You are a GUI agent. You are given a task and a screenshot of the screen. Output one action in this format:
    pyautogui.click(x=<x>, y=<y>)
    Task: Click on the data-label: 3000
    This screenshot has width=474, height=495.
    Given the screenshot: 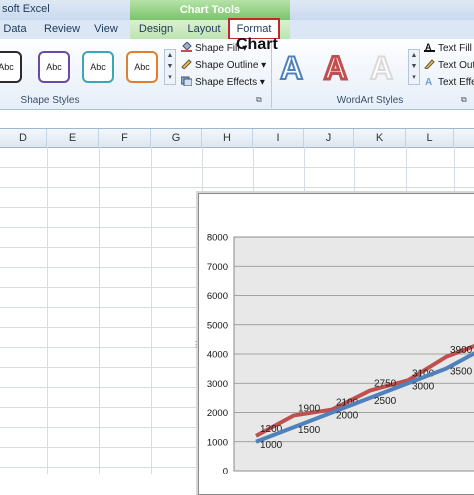 What is the action you would take?
    pyautogui.click(x=423, y=386)
    